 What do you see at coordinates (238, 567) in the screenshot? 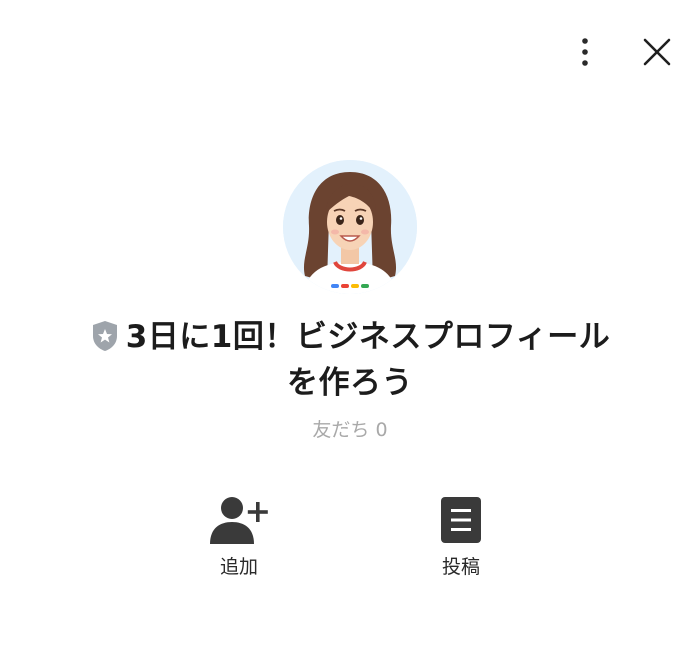
I see `add-friend-label: 追加` at bounding box center [238, 567].